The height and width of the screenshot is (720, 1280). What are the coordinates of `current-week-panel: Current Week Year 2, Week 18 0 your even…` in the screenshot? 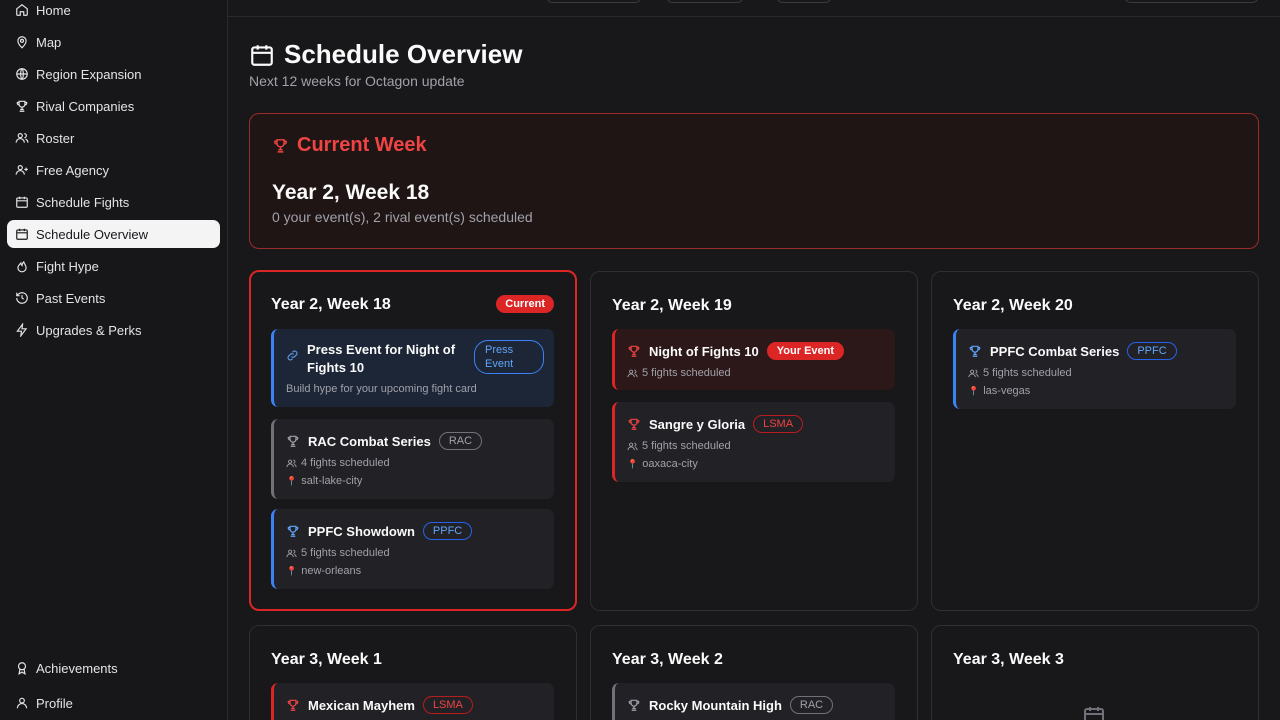 It's located at (754, 181).